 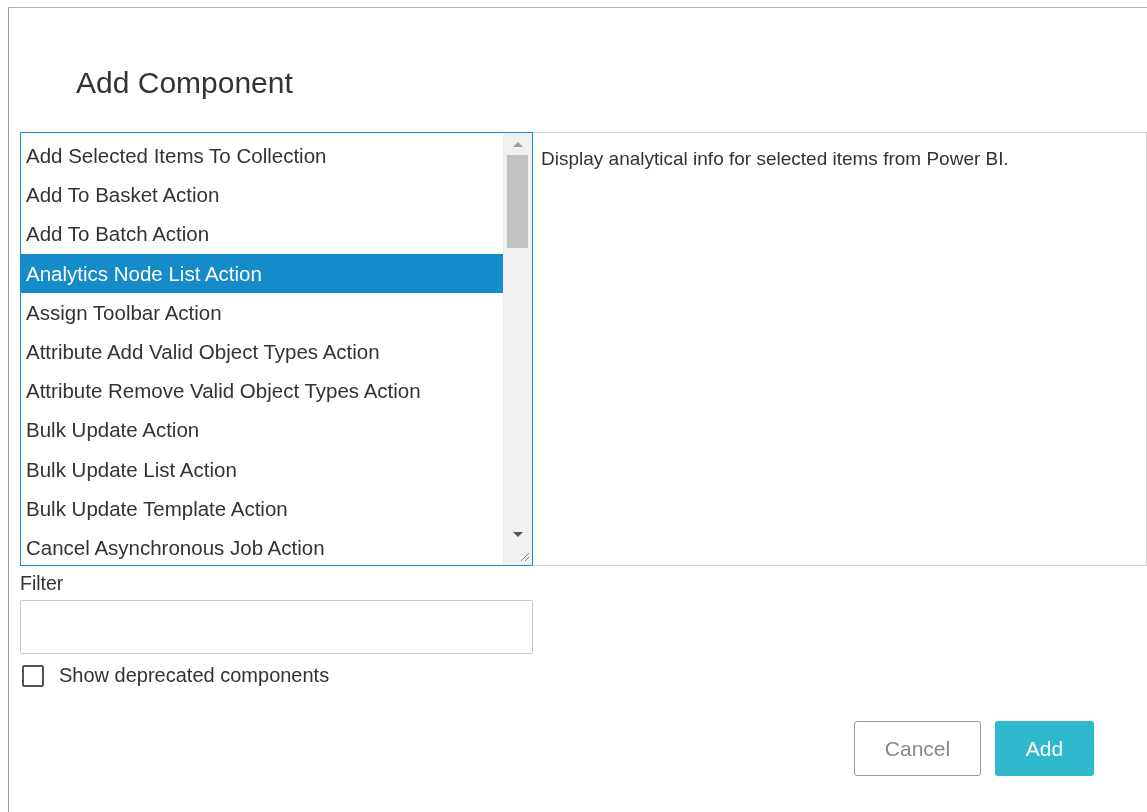 What do you see at coordinates (262, 391) in the screenshot?
I see `list-item: Attribute Remove Valid Object Types Action` at bounding box center [262, 391].